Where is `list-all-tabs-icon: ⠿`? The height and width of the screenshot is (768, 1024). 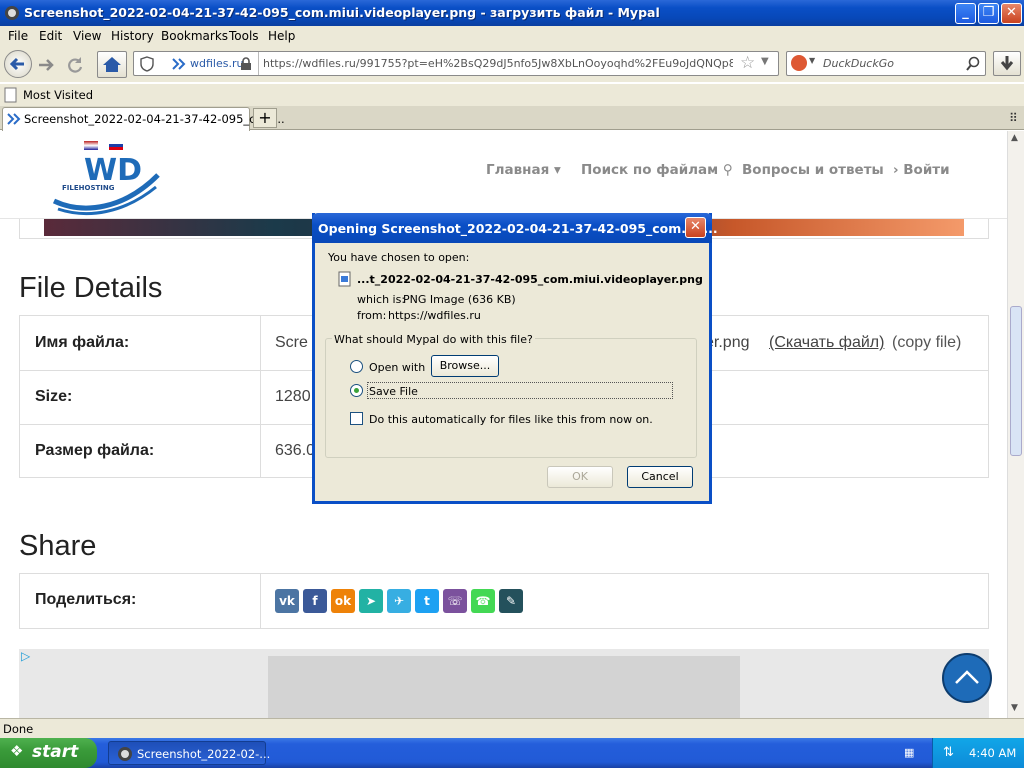
list-all-tabs-icon: ⠿ is located at coordinates (1013, 118).